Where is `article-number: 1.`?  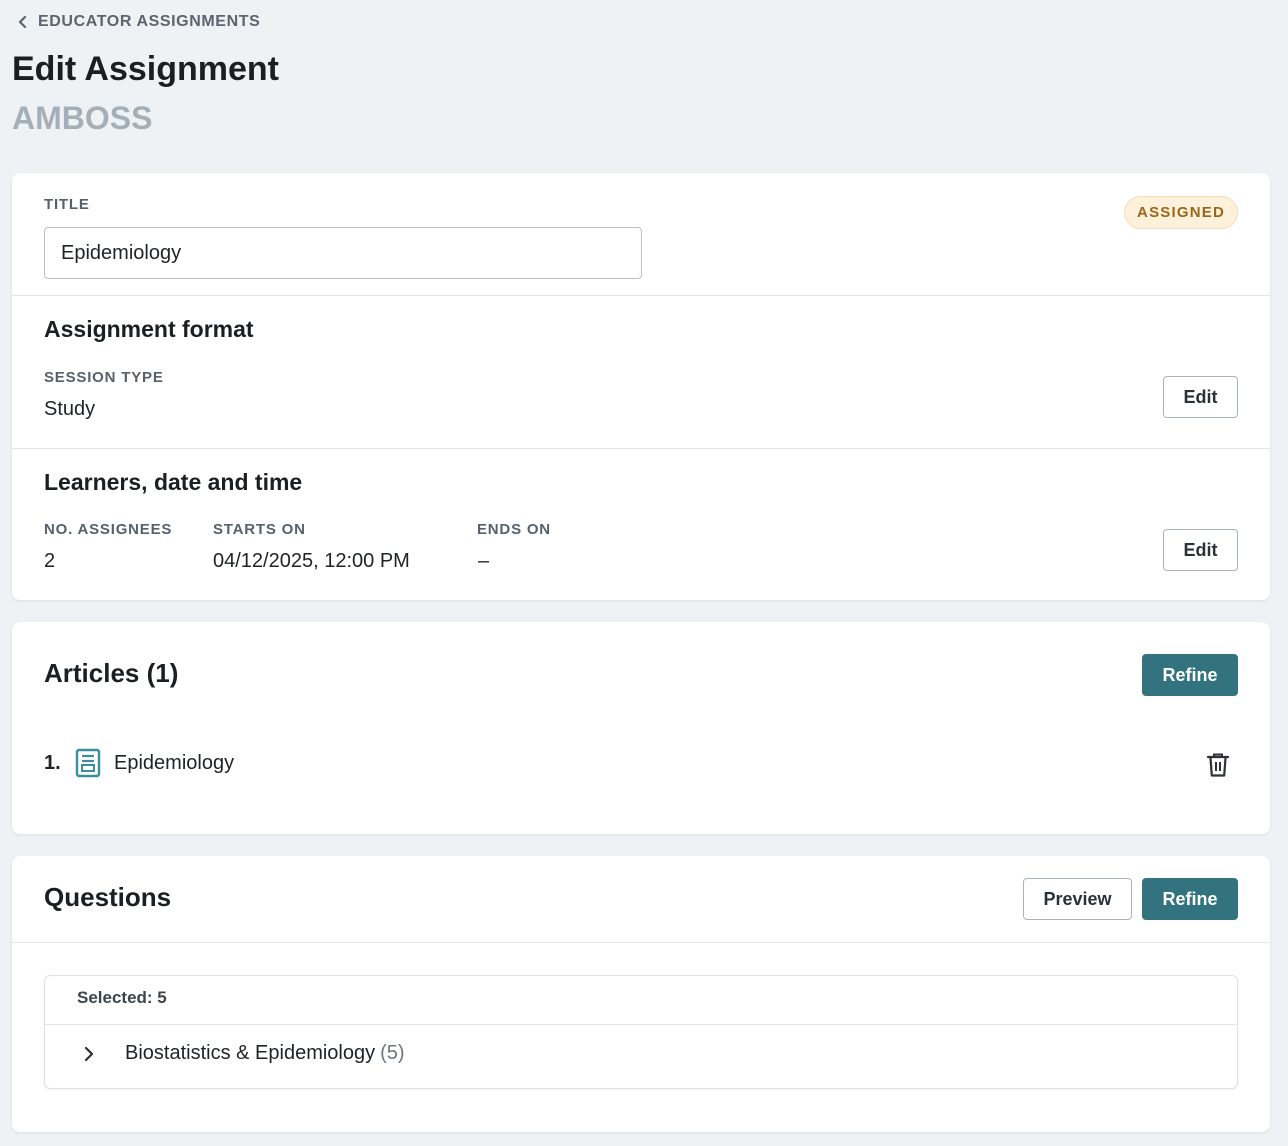
article-number: 1. is located at coordinates (52, 762).